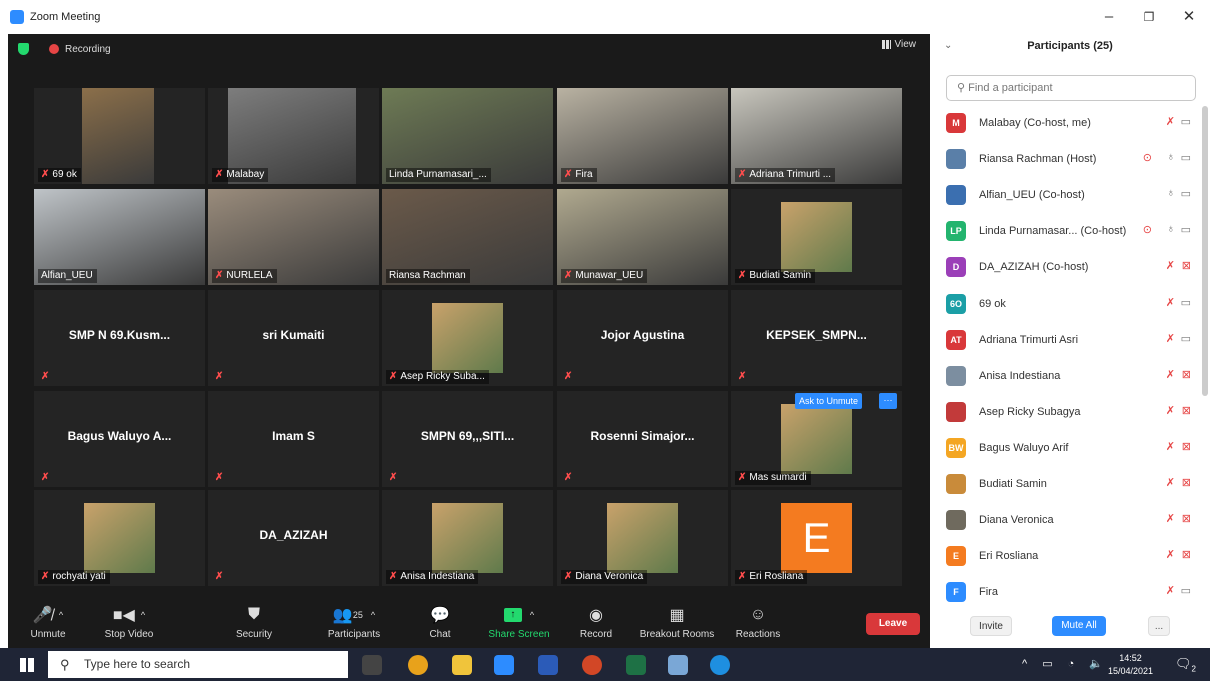 This screenshot has width=1210, height=681. I want to click on reactions-button: ☺ Reactions, so click(758, 622).